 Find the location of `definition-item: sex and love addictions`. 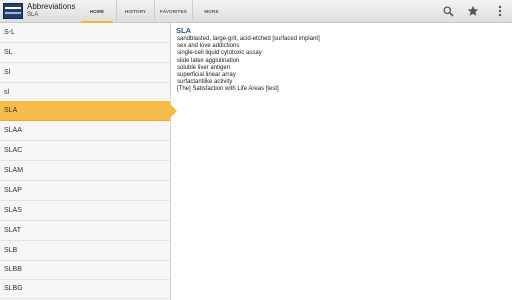

definition-item: sex and love addictions is located at coordinates (208, 46).